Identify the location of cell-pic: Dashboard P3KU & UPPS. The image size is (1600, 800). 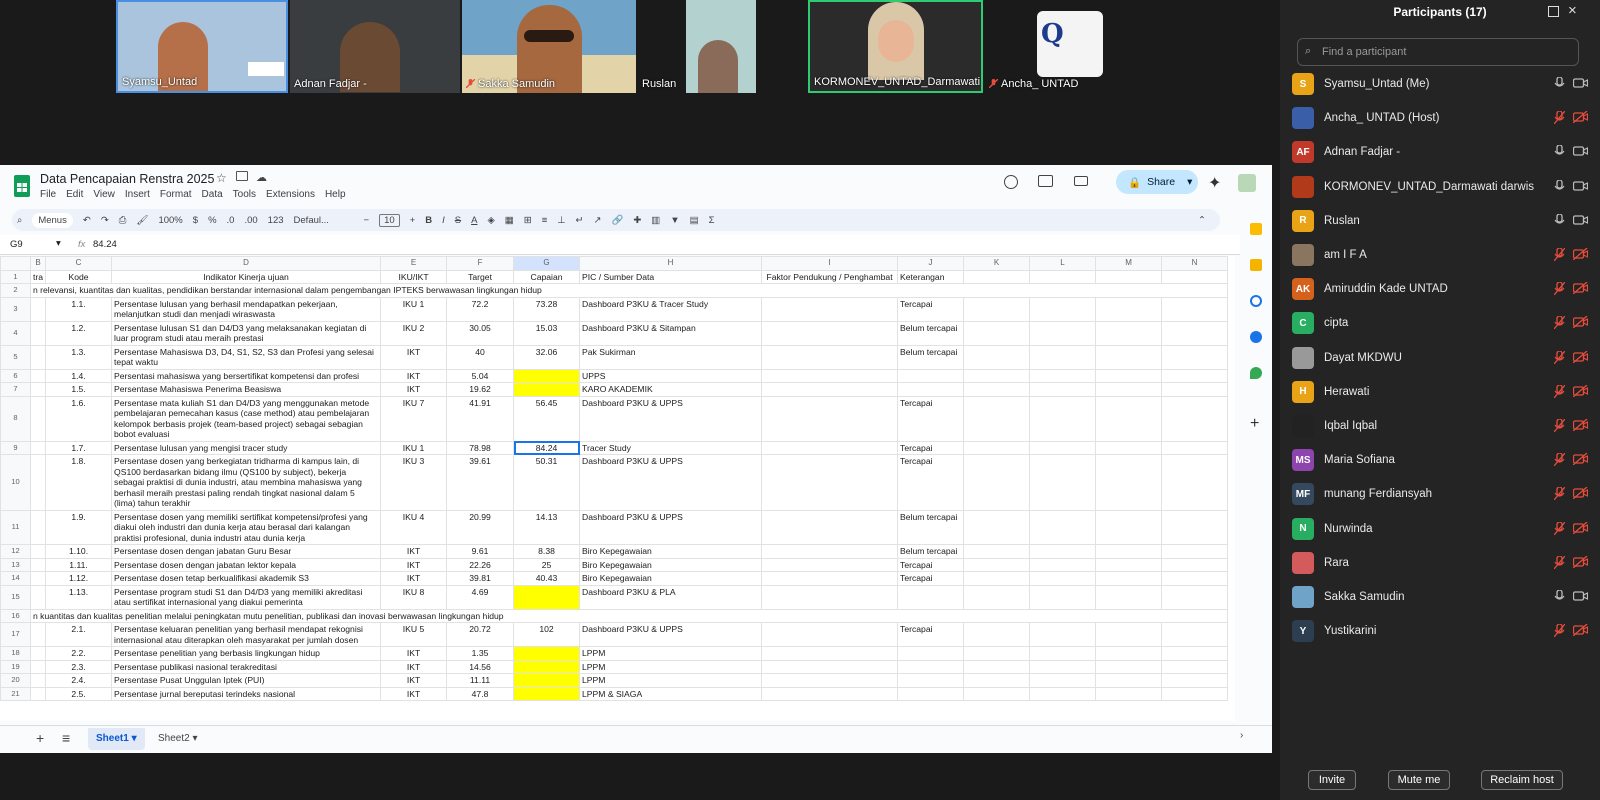
(671, 482).